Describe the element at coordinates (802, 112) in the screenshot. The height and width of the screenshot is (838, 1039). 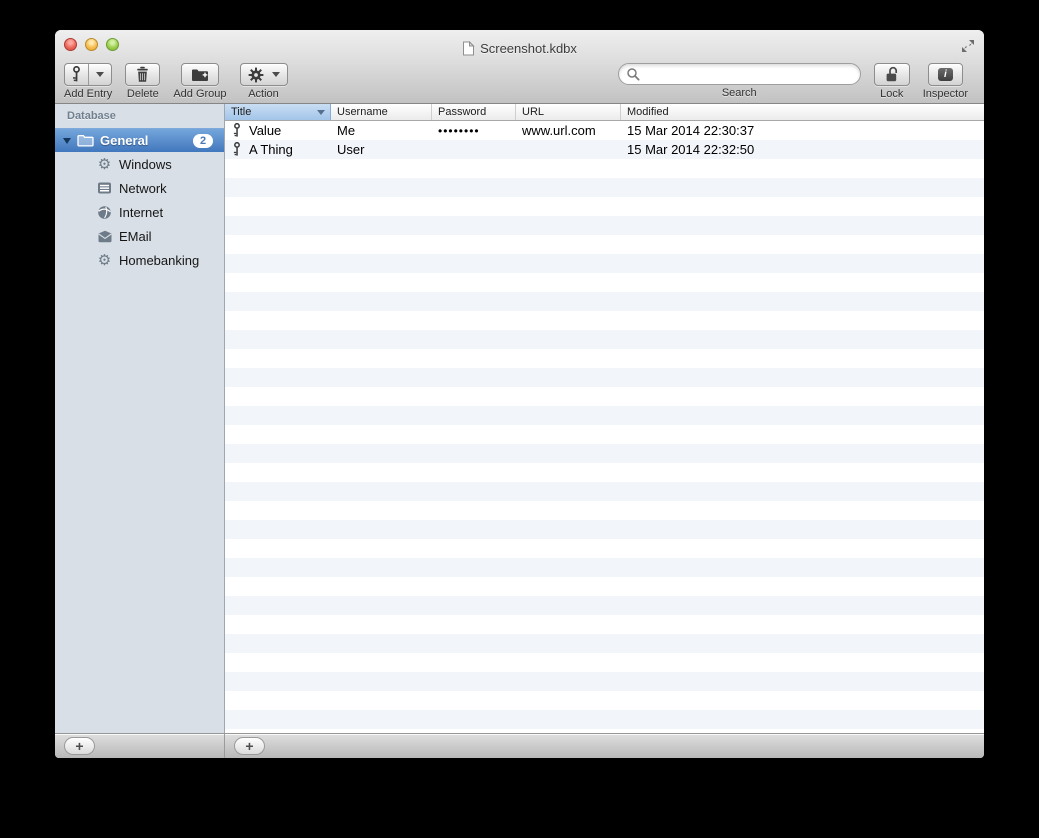
I see `column-header-modified: Modified` at that location.